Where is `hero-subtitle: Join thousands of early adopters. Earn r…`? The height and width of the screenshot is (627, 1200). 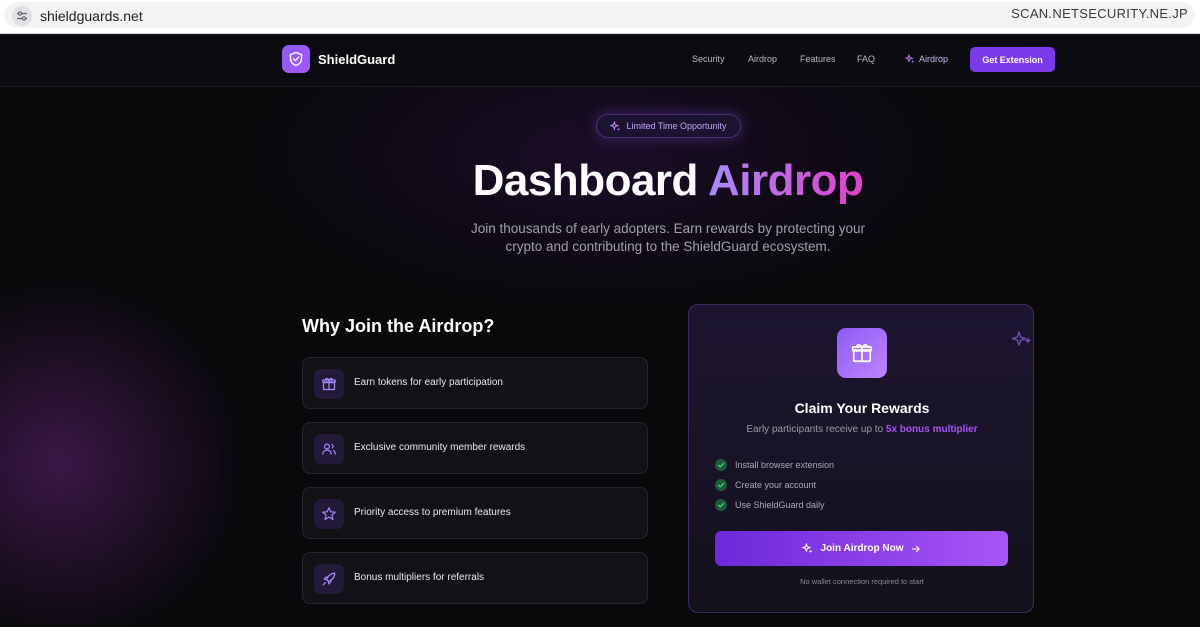
hero-subtitle: Join thousands of early adopters. Earn r… is located at coordinates (668, 238).